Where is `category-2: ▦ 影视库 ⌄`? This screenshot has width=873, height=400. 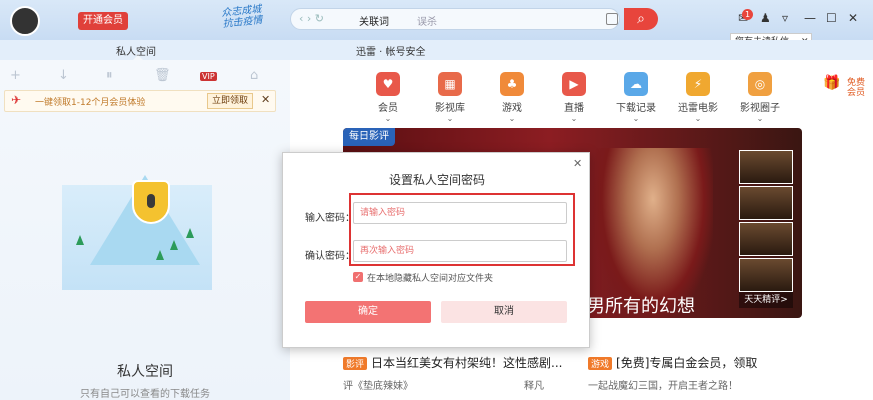 category-2: ▦ 影视库 ⌄ is located at coordinates (450, 97).